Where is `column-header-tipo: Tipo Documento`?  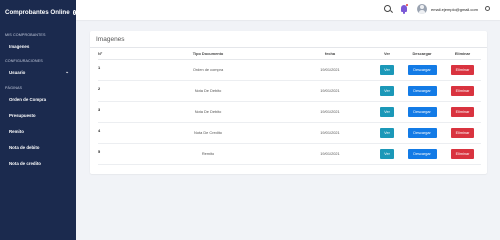
column-header-tipo: Tipo Documento is located at coordinates (208, 54).